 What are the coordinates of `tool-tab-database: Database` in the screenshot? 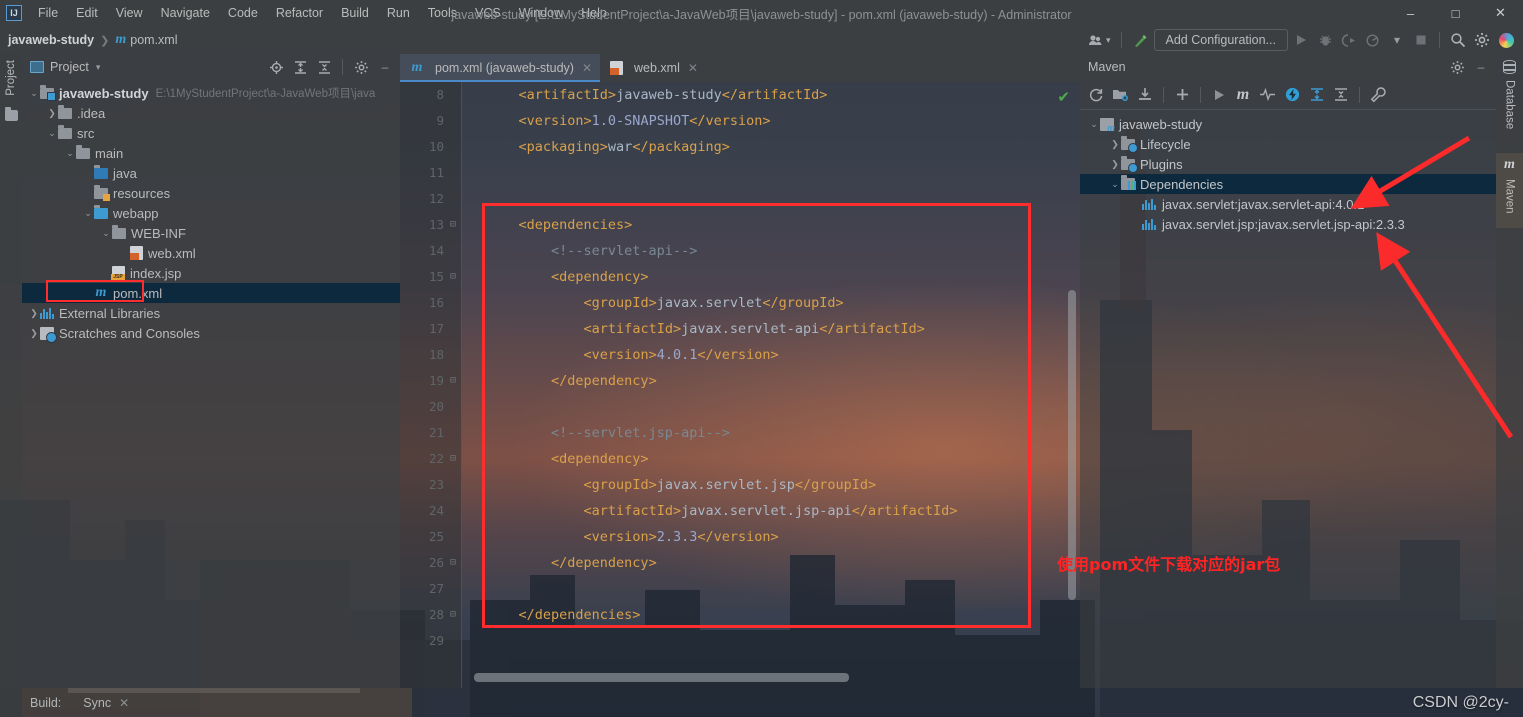 It's located at (1510, 104).